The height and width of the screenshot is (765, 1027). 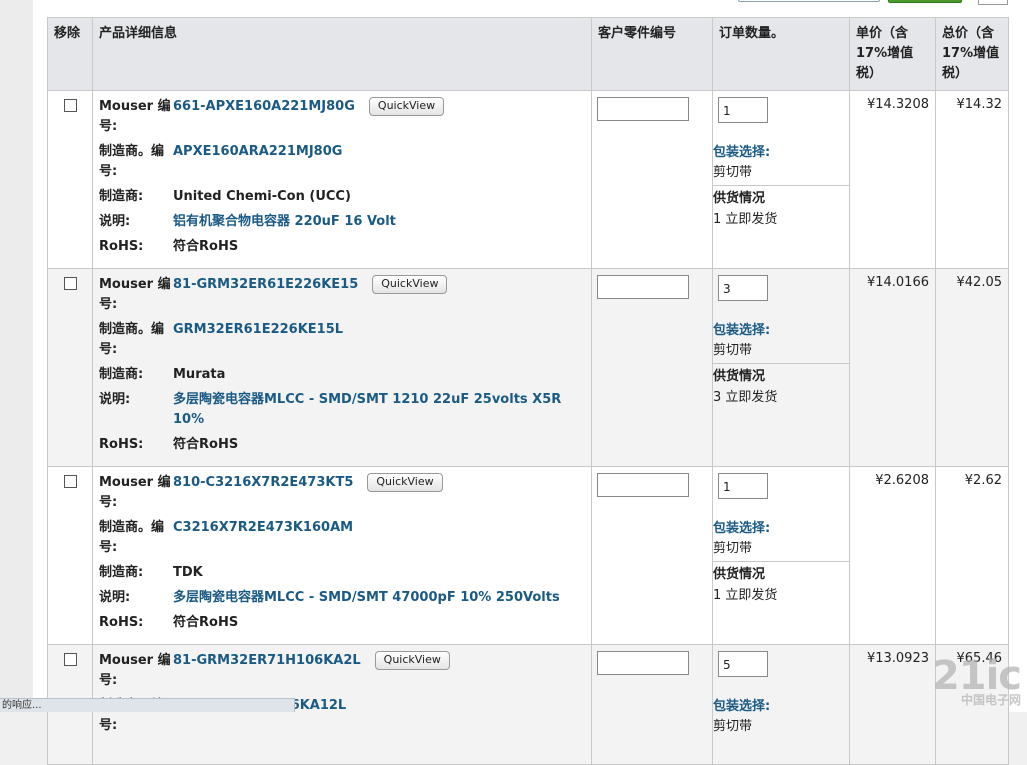 What do you see at coordinates (892, 54) in the screenshot?
I see `col-header-unit-price: 单价（含17%增值税）` at bounding box center [892, 54].